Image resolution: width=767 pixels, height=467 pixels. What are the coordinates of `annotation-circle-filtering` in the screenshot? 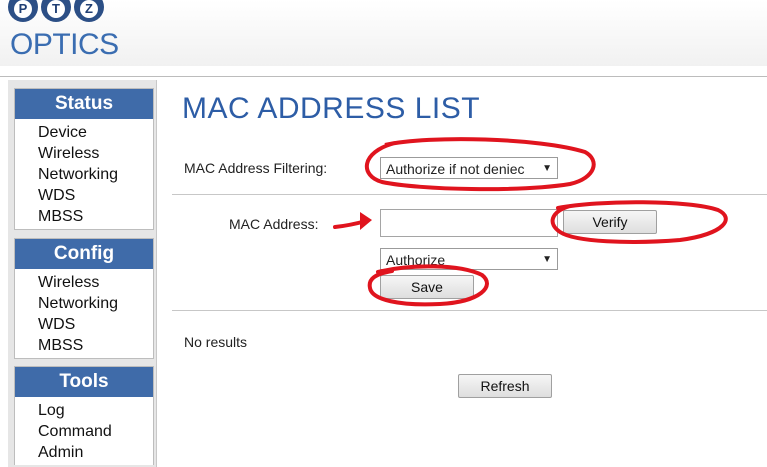 It's located at (480, 164).